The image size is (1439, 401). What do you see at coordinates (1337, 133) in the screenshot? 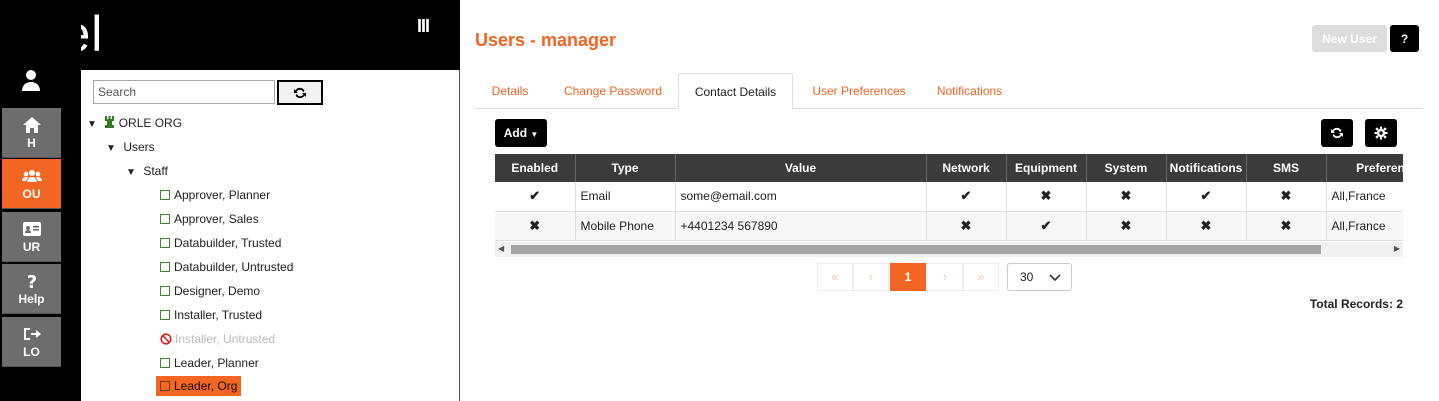
I see `refresh-grid-button` at bounding box center [1337, 133].